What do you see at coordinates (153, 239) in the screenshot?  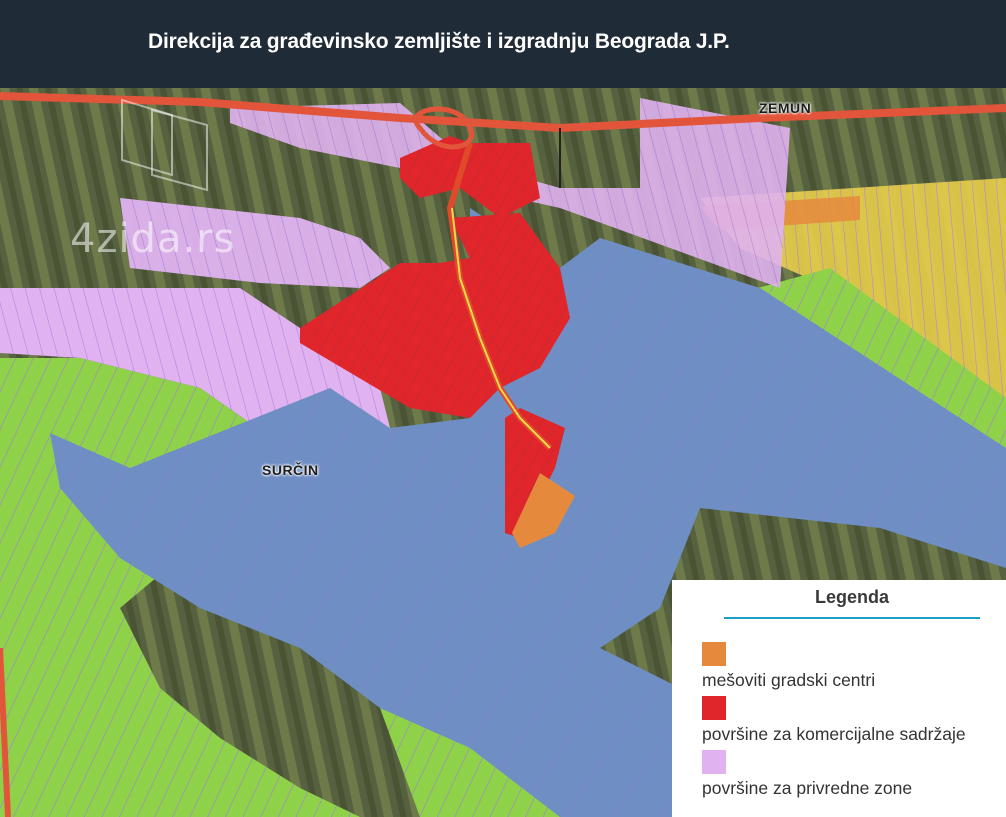 I see `watermark-text: 4zida.rs` at bounding box center [153, 239].